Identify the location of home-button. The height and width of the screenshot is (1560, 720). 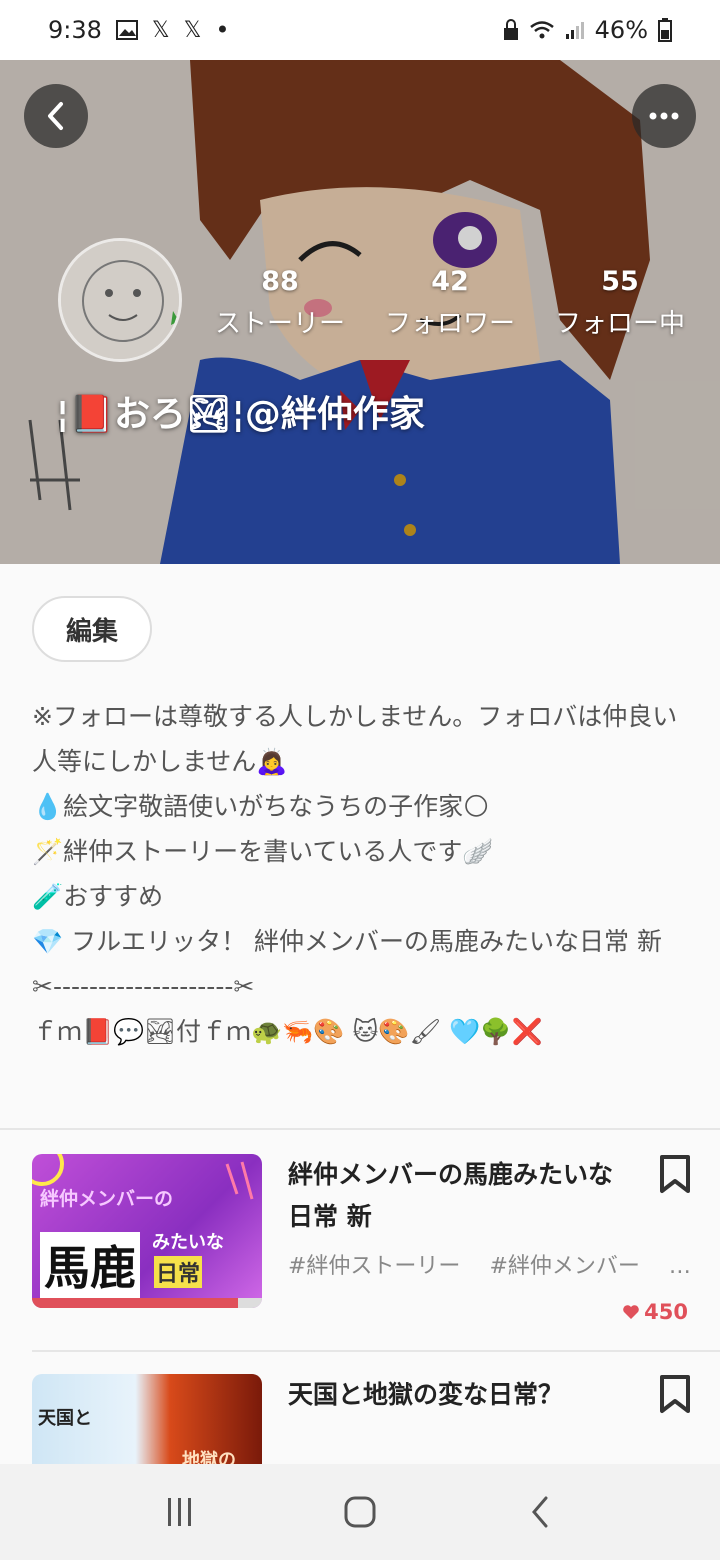
(360, 1512).